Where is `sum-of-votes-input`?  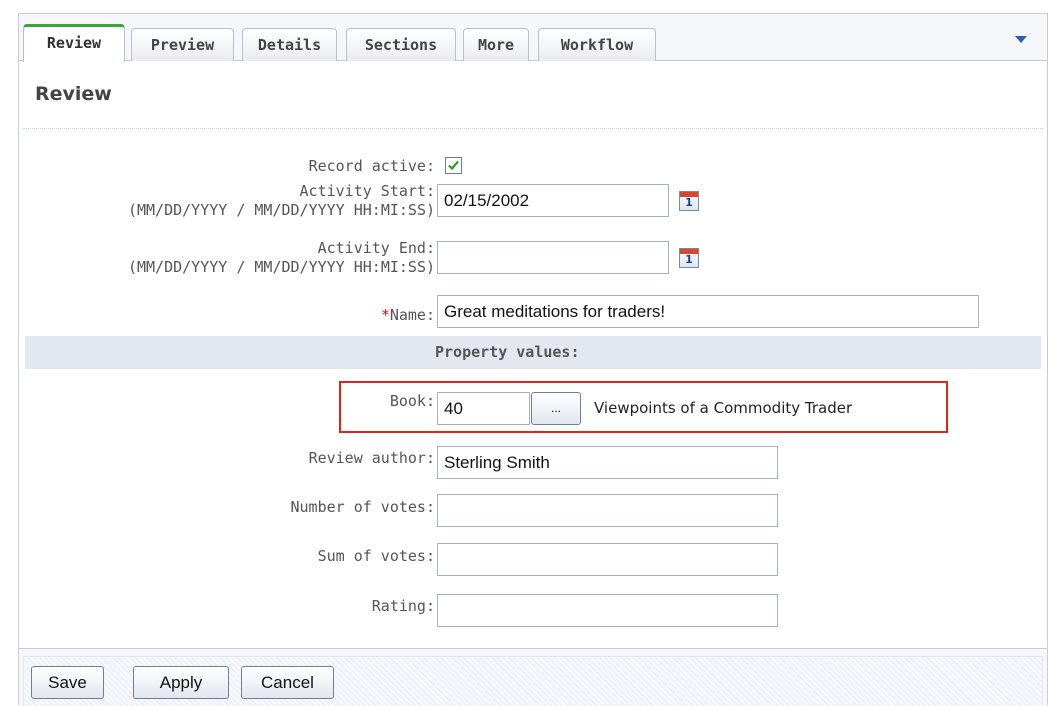 sum-of-votes-input is located at coordinates (607, 559).